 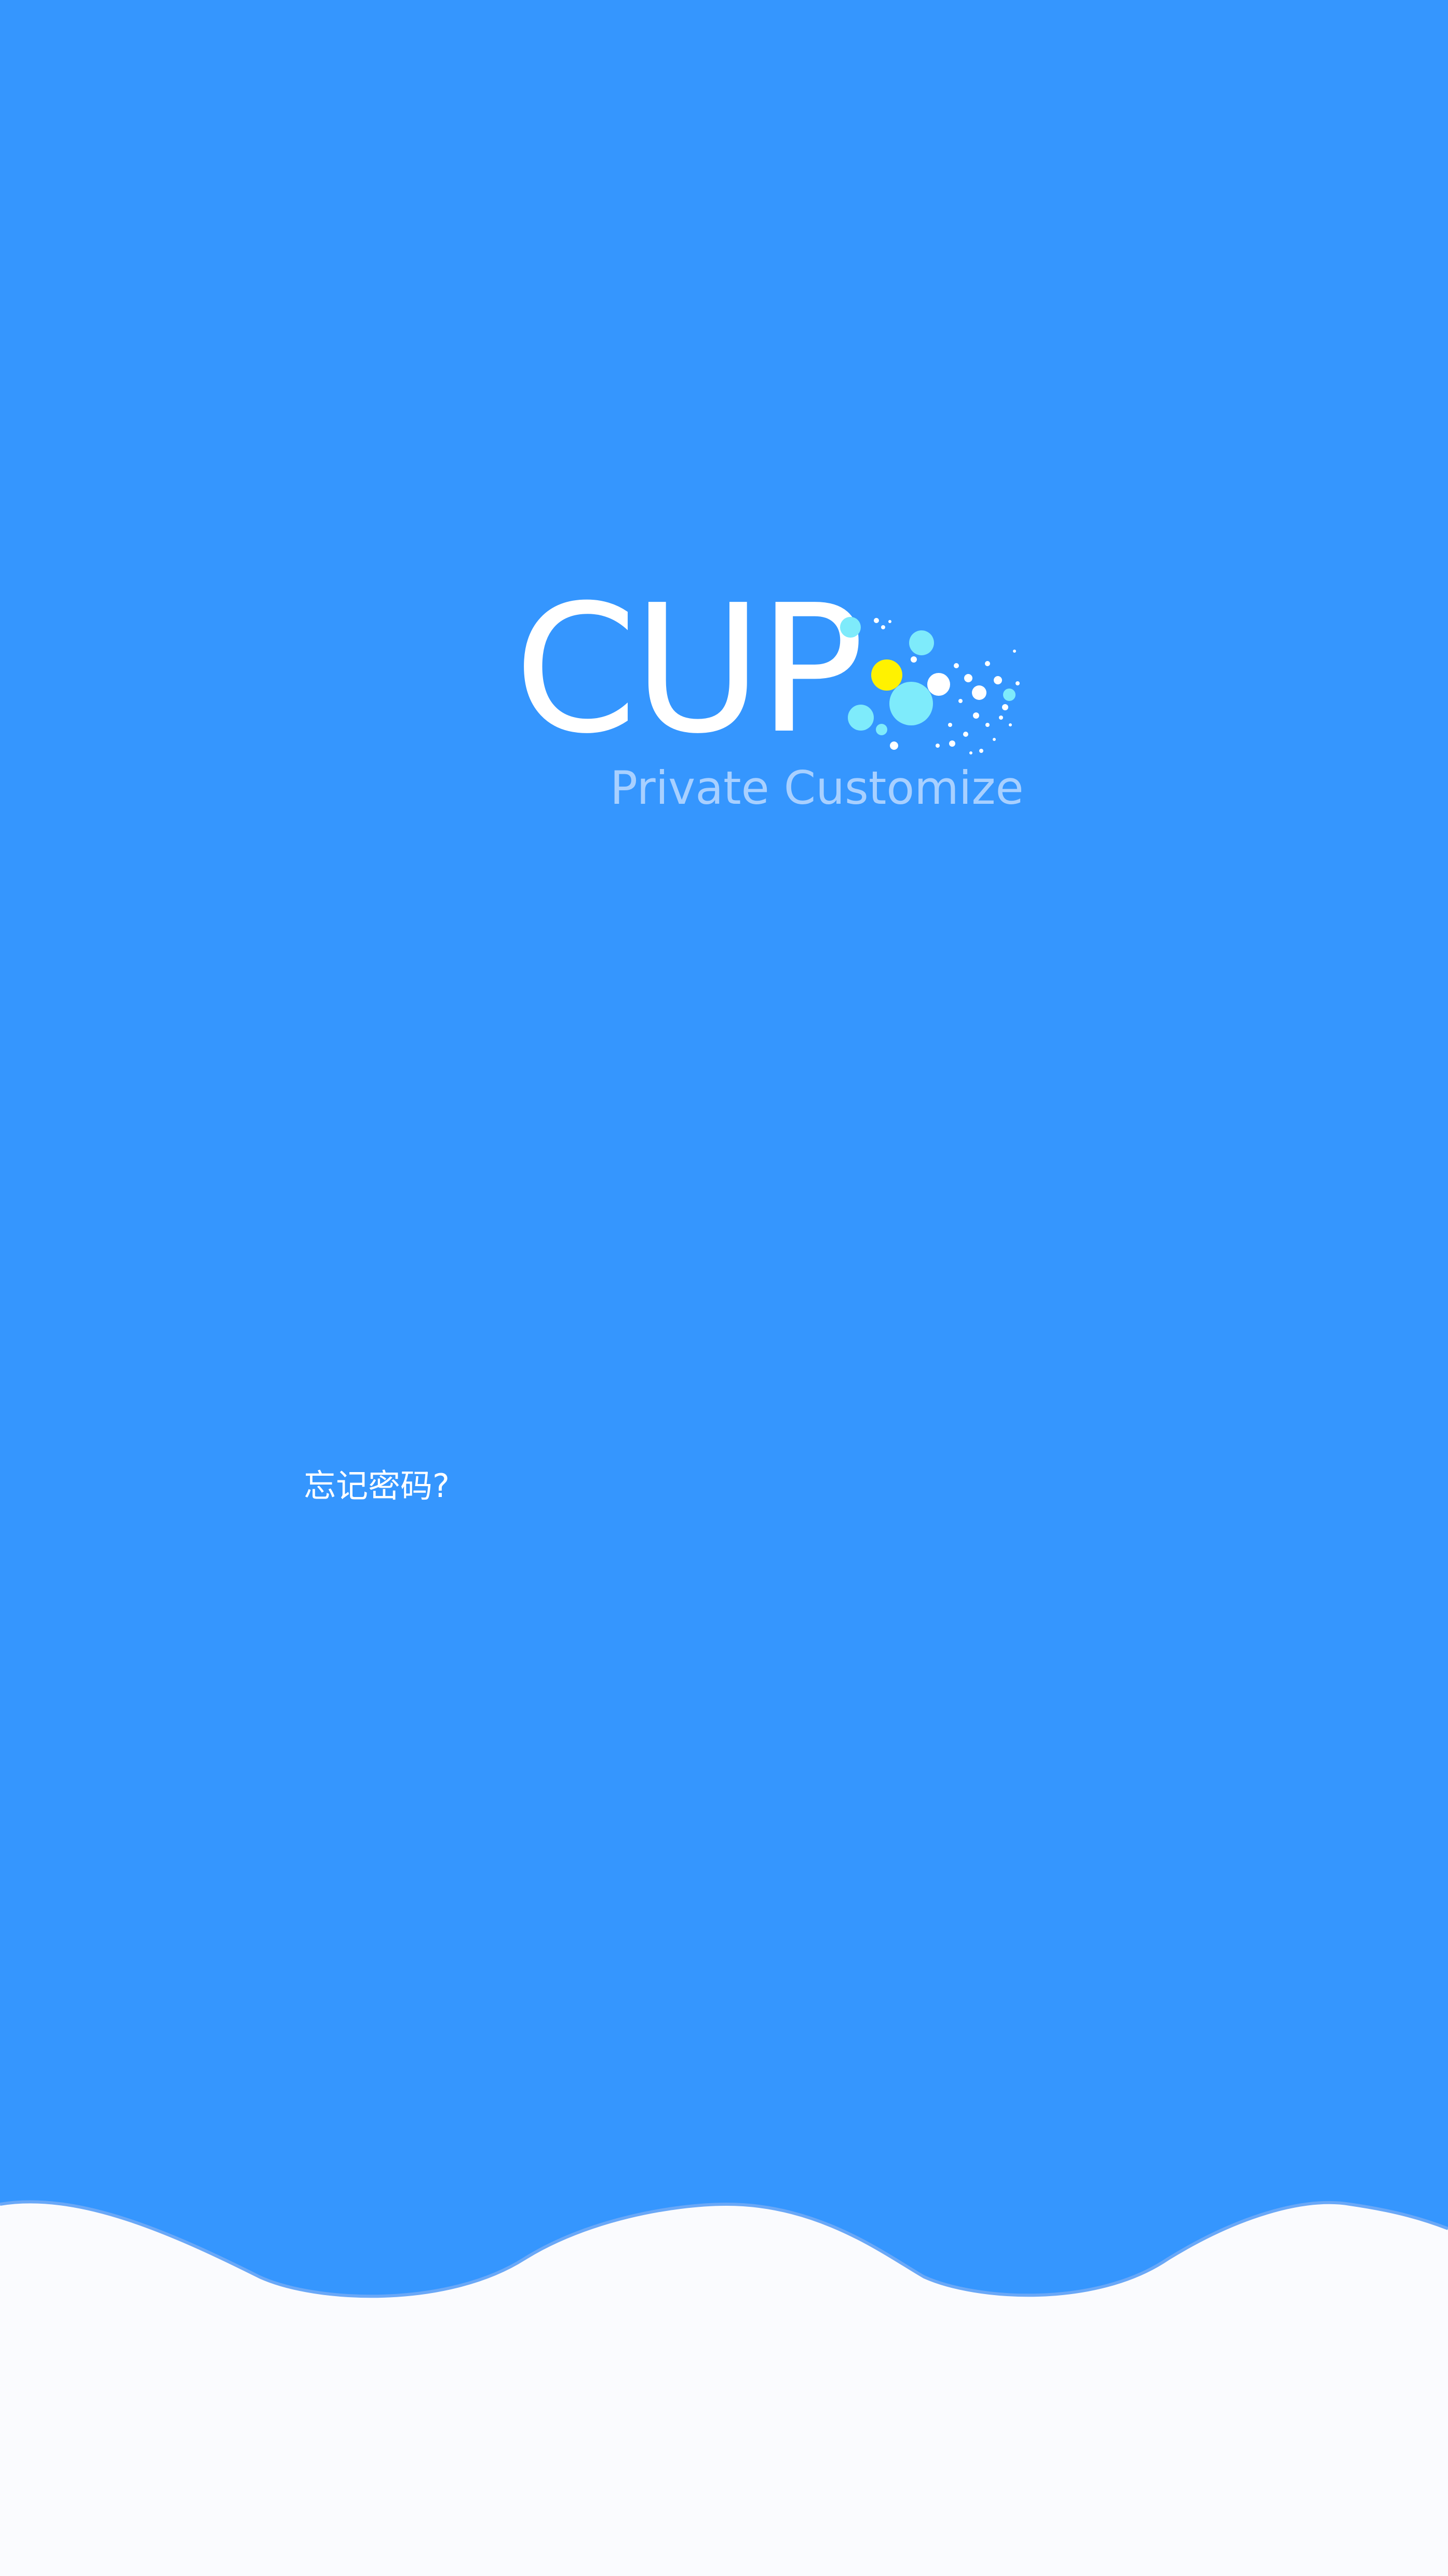 I want to click on logo-tagline: Private Customize, so click(x=817, y=788).